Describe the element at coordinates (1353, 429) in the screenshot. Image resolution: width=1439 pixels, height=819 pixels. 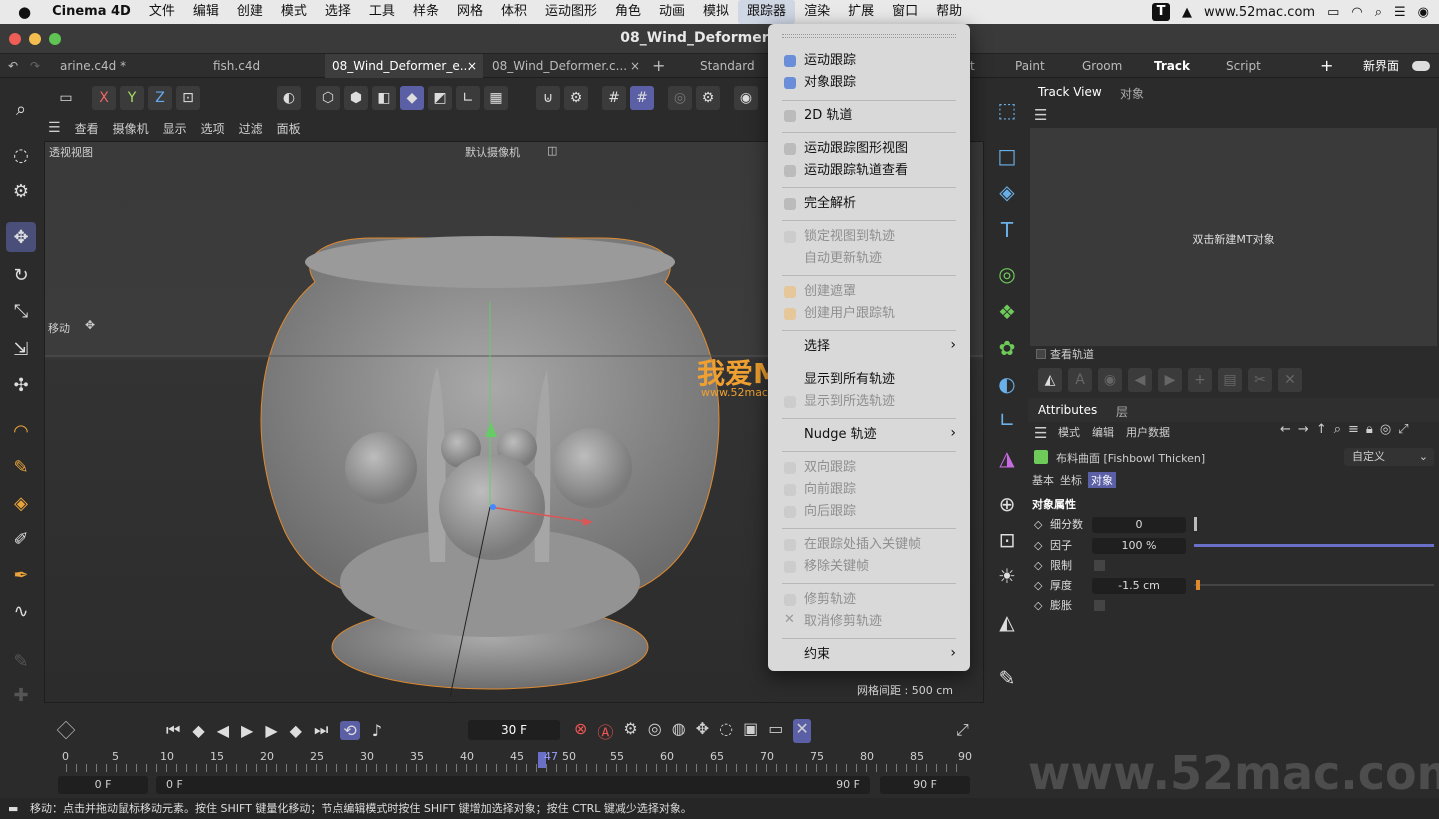
I see `filter-icon: ≡` at that location.